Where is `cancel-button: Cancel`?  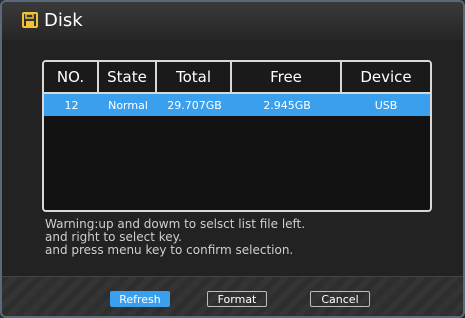
cancel-button: Cancel is located at coordinates (340, 299).